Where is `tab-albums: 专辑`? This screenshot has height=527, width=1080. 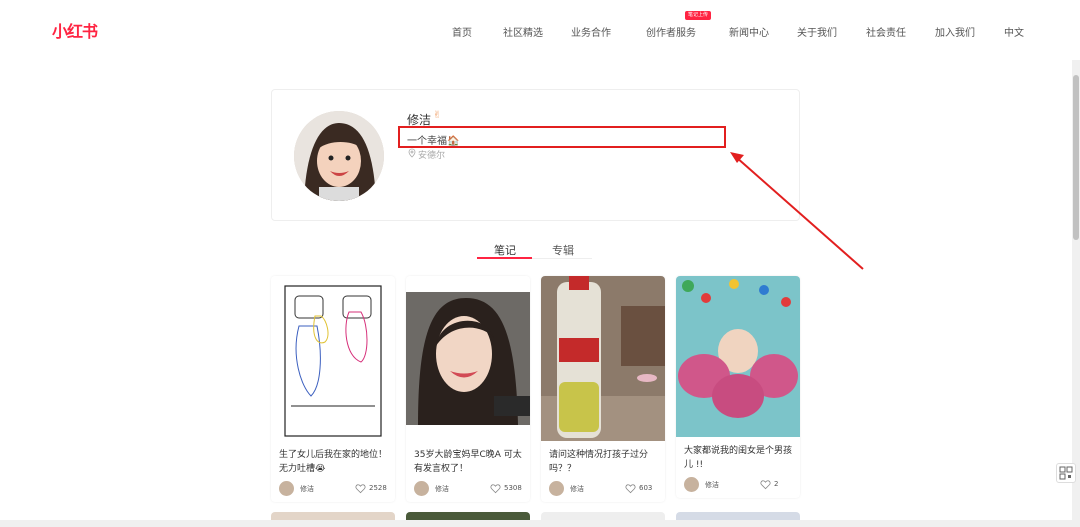
tab-albums: 专辑 is located at coordinates (563, 250).